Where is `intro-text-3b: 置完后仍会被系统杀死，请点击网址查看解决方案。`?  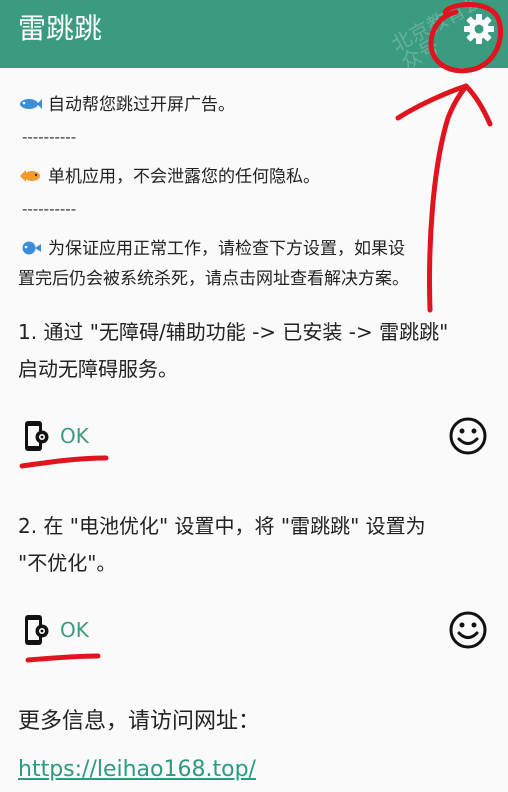 intro-text-3b: 置完后仍会被系统杀死，请点击网址查看解决方案。 is located at coordinates (213, 279).